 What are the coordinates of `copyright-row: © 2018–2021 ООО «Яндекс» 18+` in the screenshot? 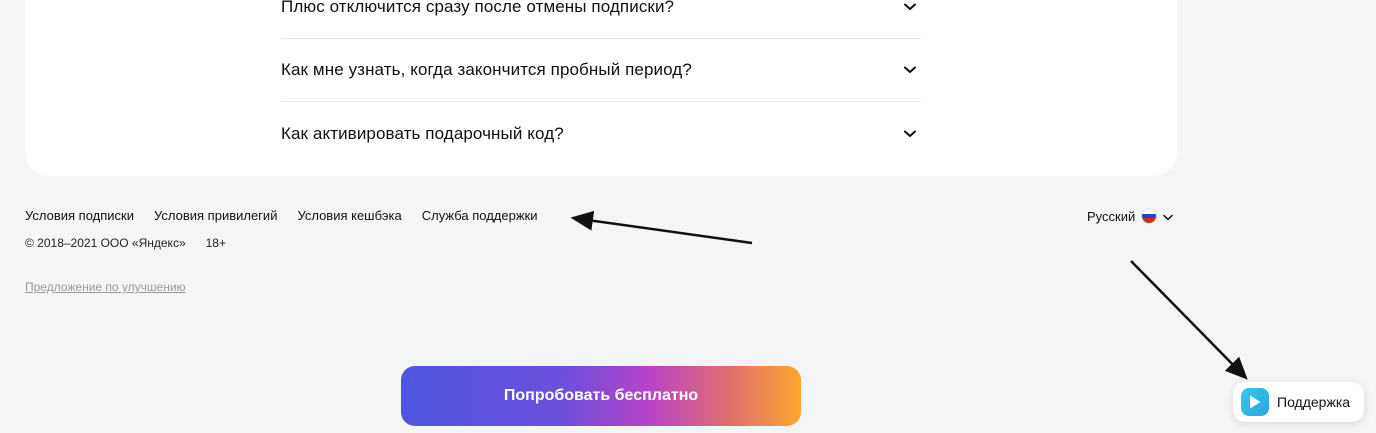 It's located at (125, 243).